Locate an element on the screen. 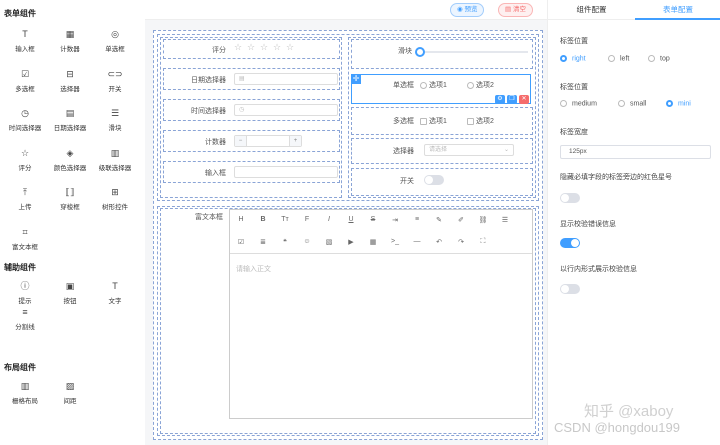  checkbox-option-1: 选项1 is located at coordinates (433, 121).